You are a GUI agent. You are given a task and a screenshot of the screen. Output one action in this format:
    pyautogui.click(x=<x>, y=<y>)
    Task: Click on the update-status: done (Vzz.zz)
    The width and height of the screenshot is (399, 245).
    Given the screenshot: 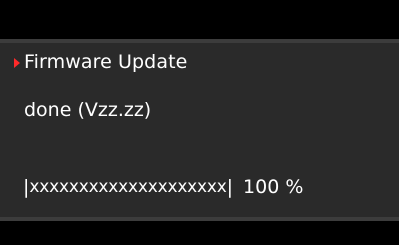 What is the action you would take?
    pyautogui.click(x=88, y=110)
    